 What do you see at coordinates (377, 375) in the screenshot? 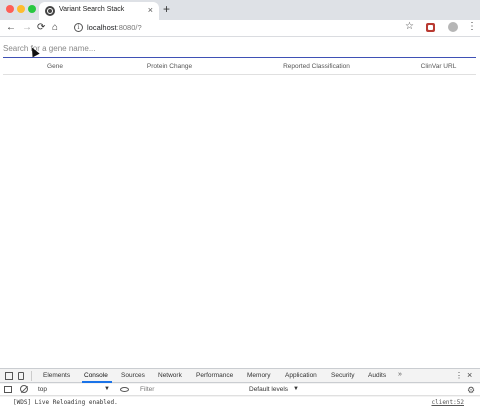
I see `devtools-tab-audits: Audits` at bounding box center [377, 375].